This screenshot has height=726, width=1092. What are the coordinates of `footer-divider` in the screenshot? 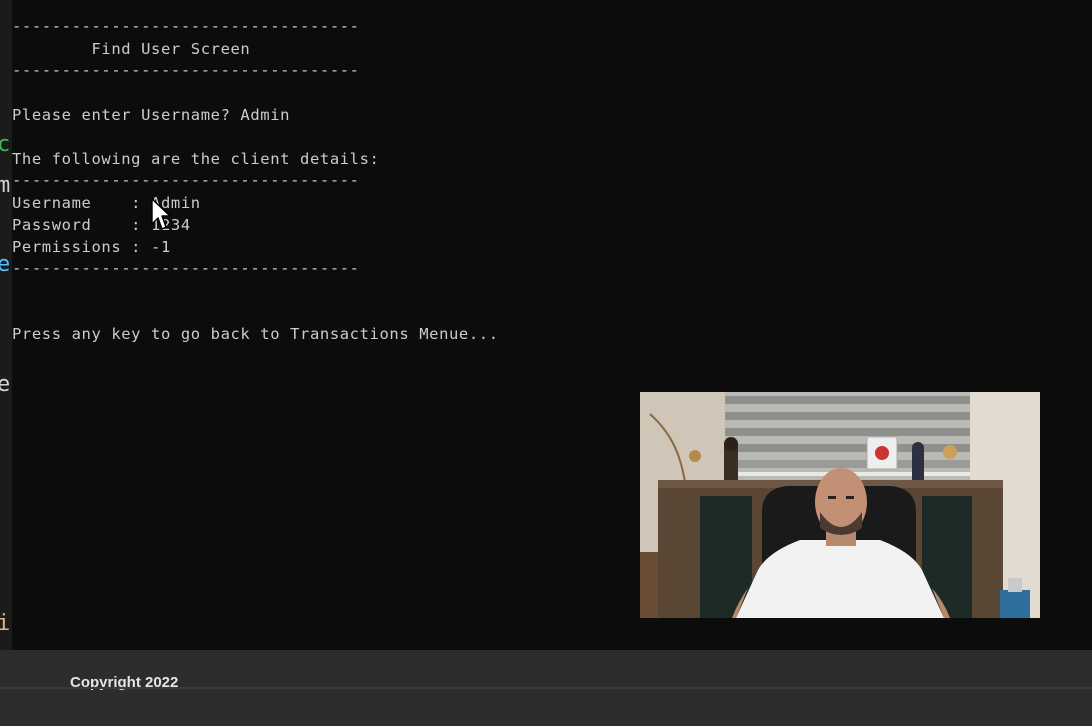 It's located at (546, 688).